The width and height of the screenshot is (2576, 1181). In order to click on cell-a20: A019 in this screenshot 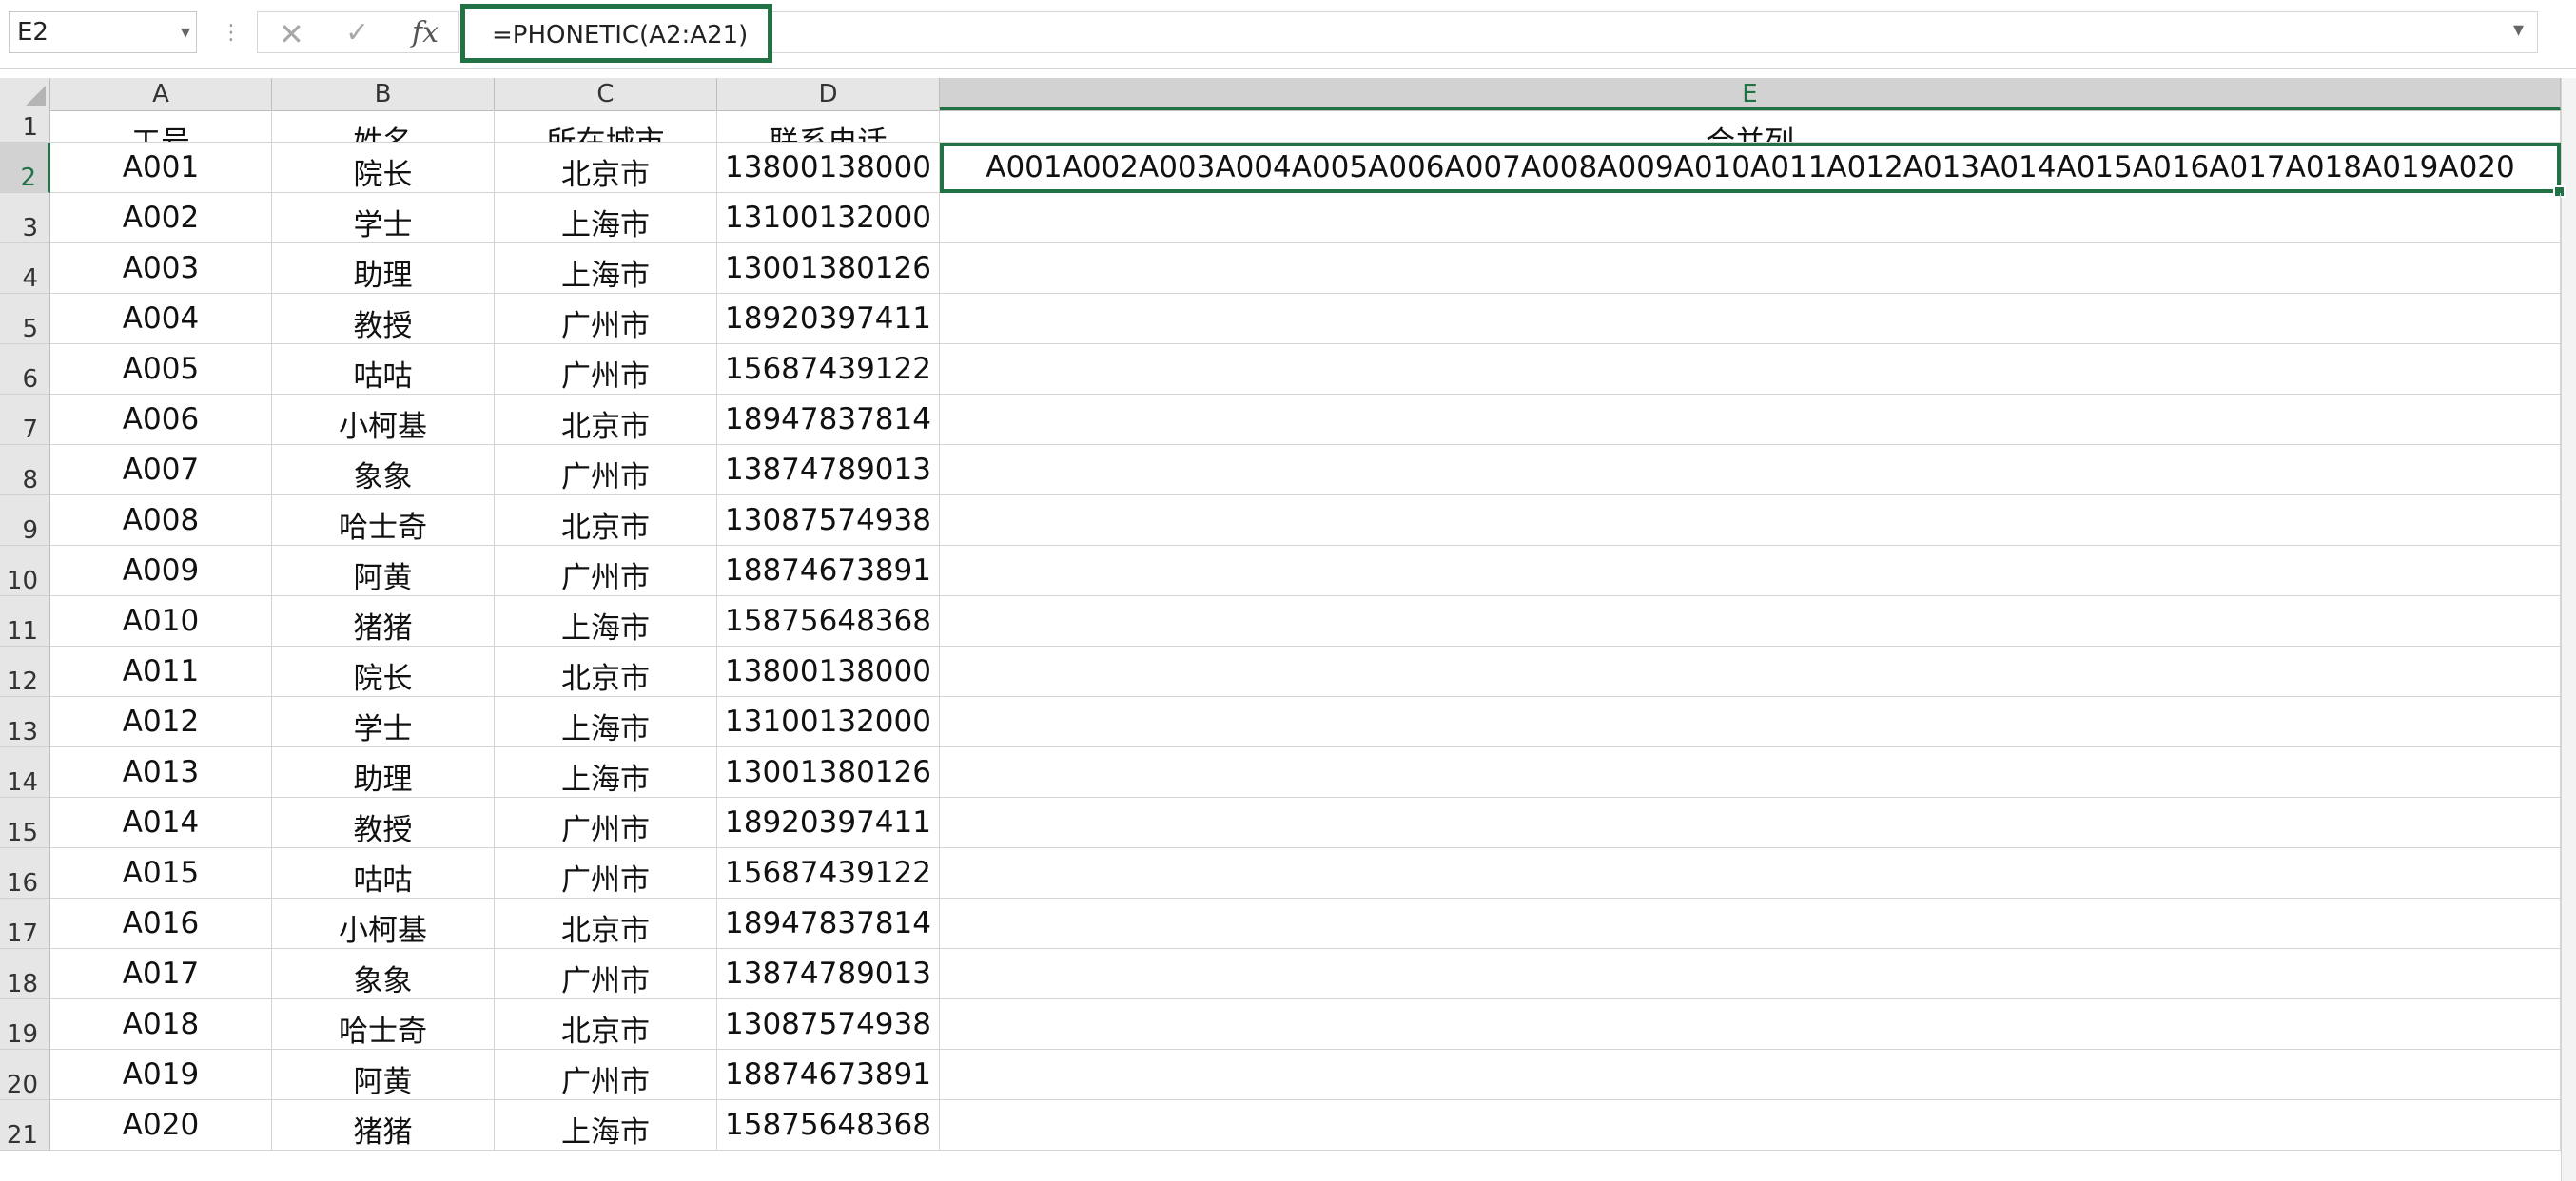, I will do `click(161, 1075)`.